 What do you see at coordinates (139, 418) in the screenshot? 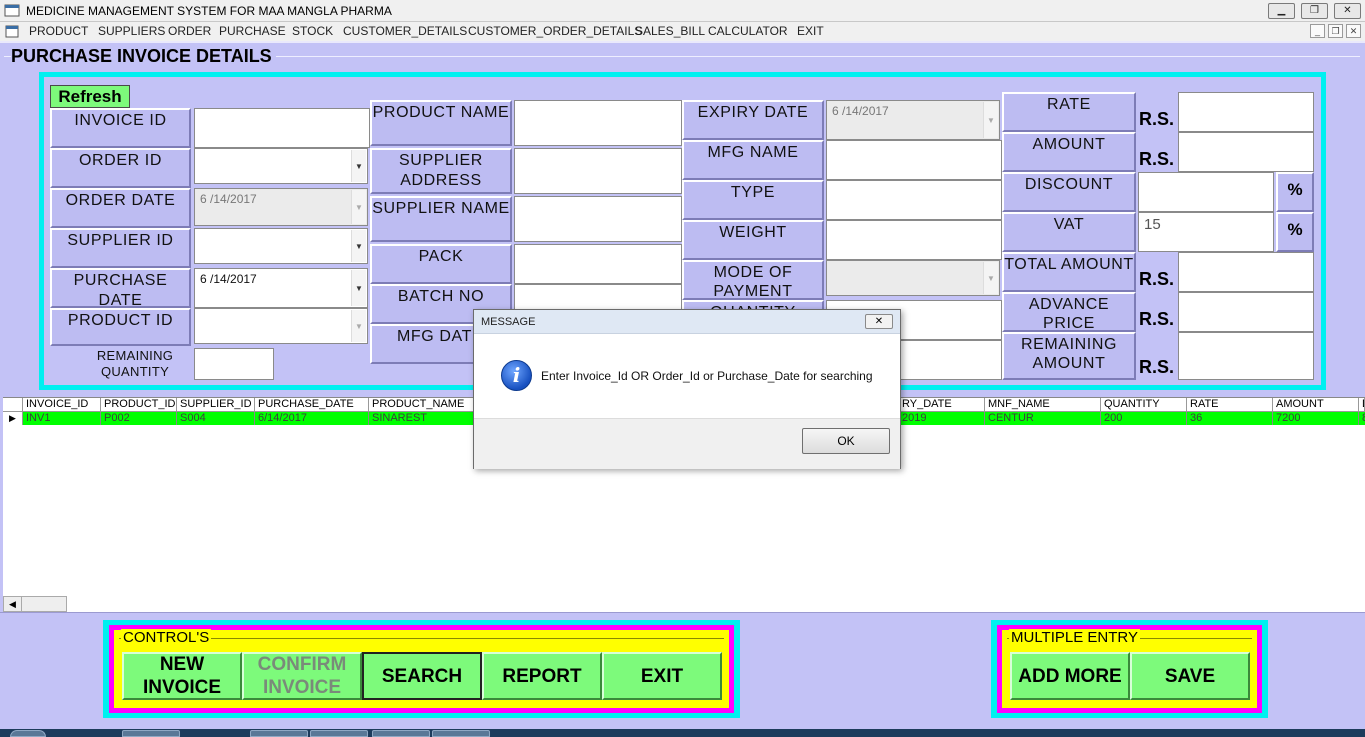
I see `cell-product-id: P002` at bounding box center [139, 418].